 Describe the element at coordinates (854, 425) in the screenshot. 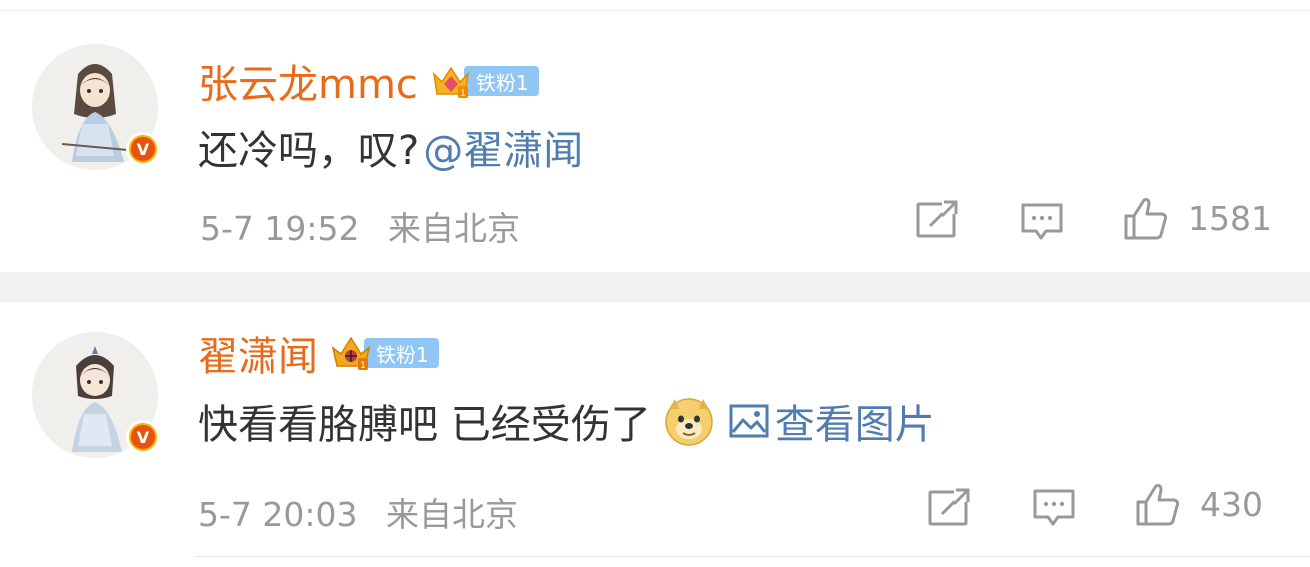

I see `view-image-label: 查看图片` at that location.